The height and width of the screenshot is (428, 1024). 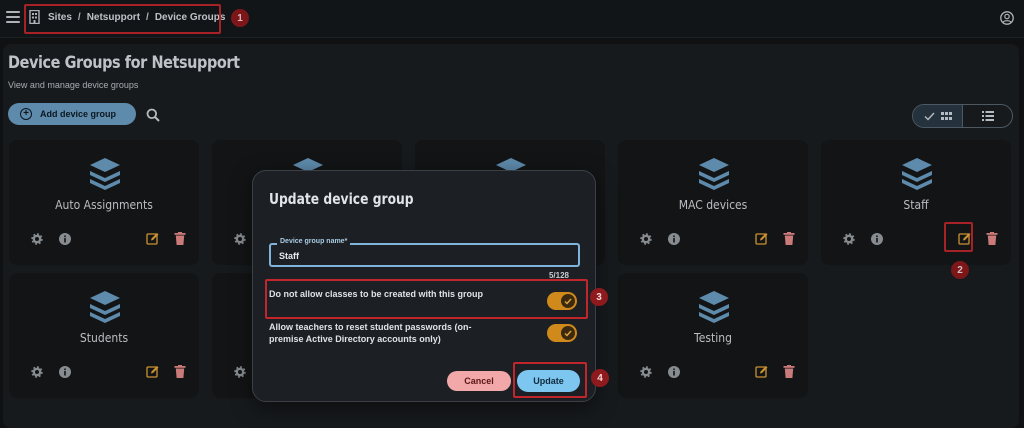 I want to click on annotation-badge-4: 4, so click(x=600, y=378).